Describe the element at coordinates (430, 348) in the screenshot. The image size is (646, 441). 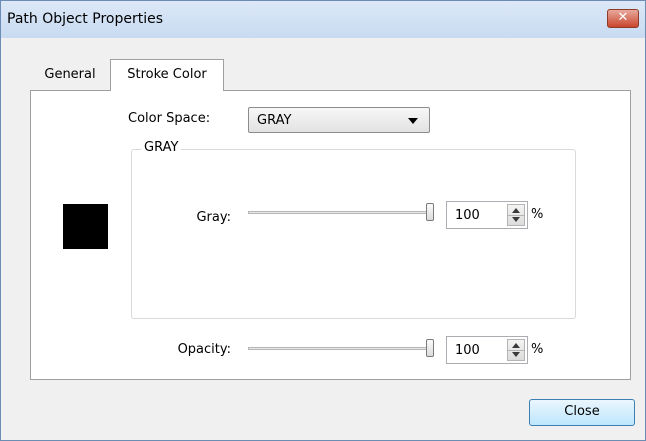
I see `opacity-slider-thumb` at that location.